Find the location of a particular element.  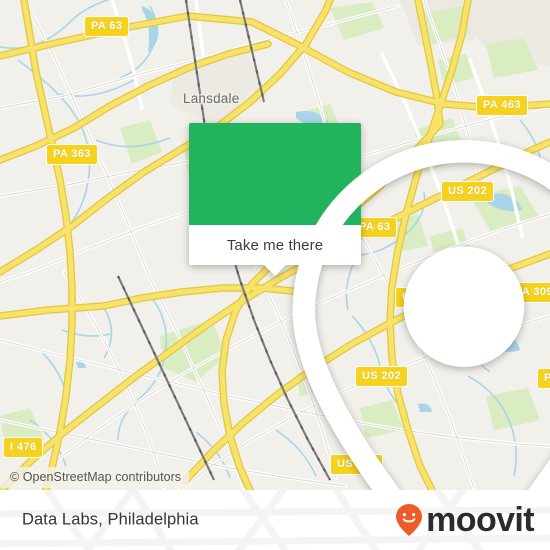

moovit-brand-logo: moovit is located at coordinates (464, 520).